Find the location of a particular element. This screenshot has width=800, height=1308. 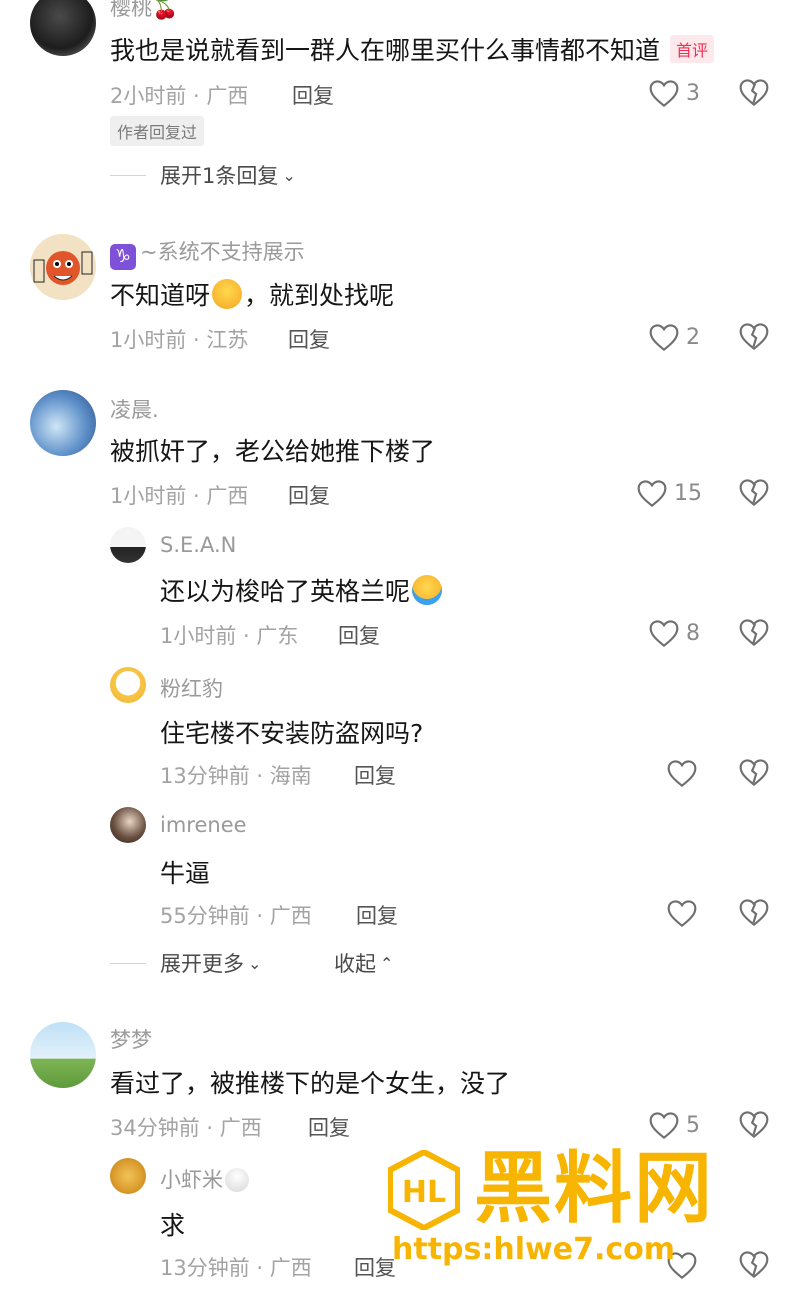

expand-more-button: 展开更多 ⌄ is located at coordinates (185, 963).